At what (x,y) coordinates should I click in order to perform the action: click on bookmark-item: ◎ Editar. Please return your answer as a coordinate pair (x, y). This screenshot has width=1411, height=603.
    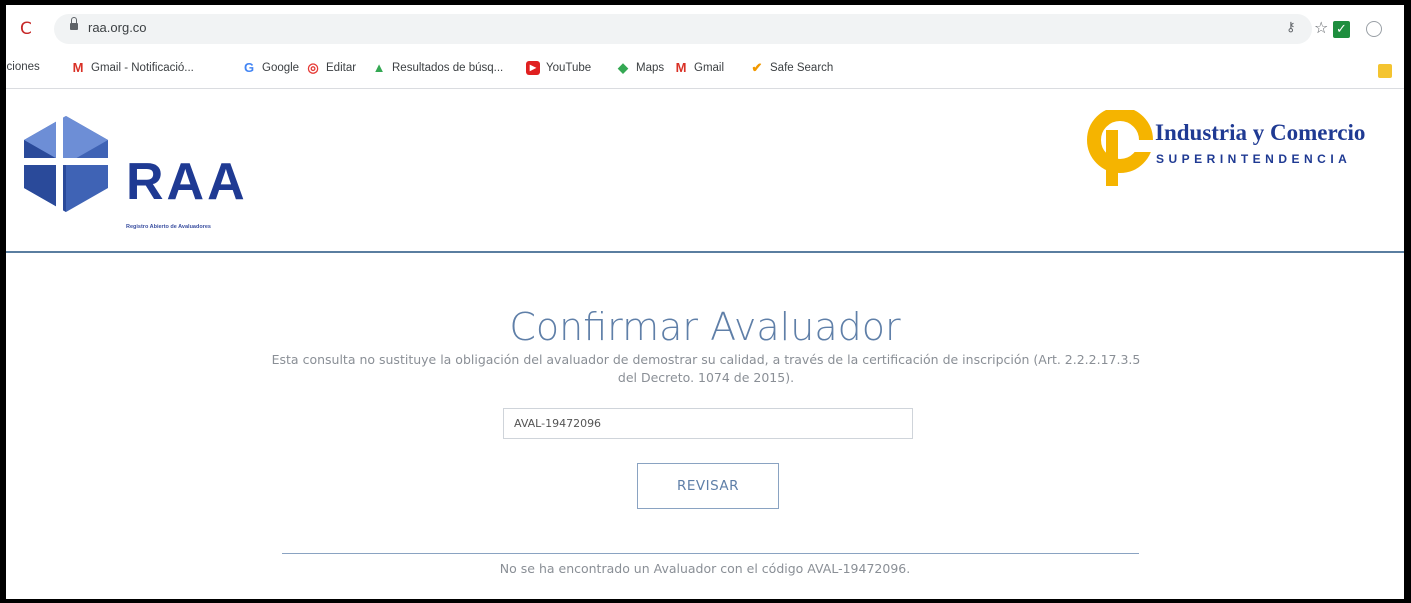
    Looking at the image, I should click on (331, 68).